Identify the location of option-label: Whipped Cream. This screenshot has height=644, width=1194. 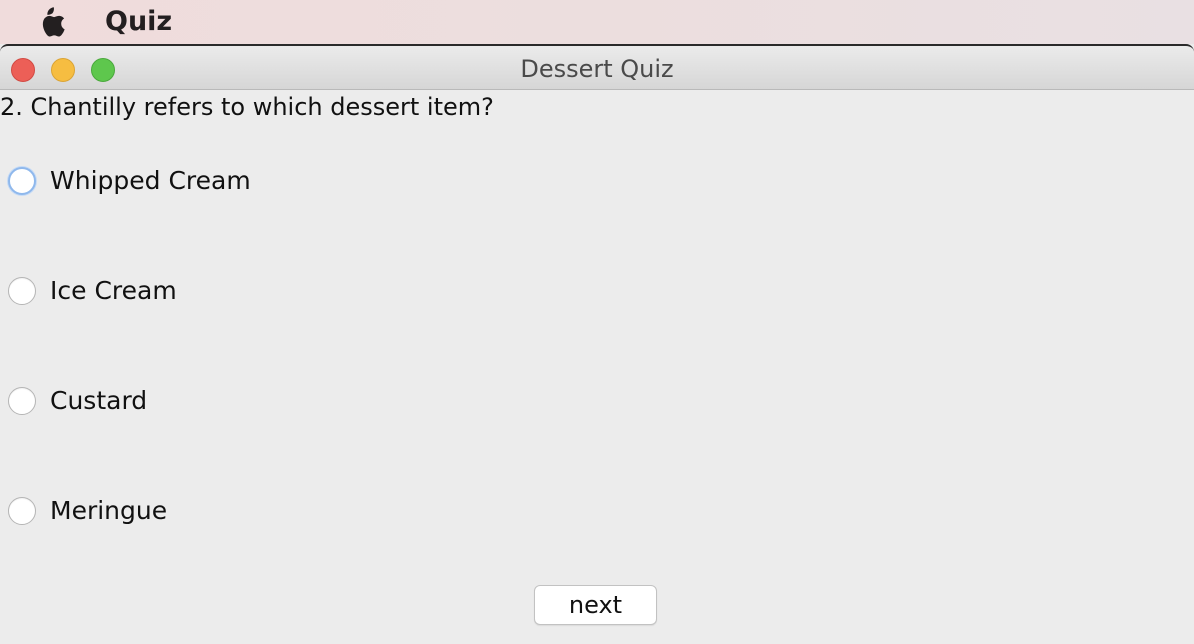
(150, 180).